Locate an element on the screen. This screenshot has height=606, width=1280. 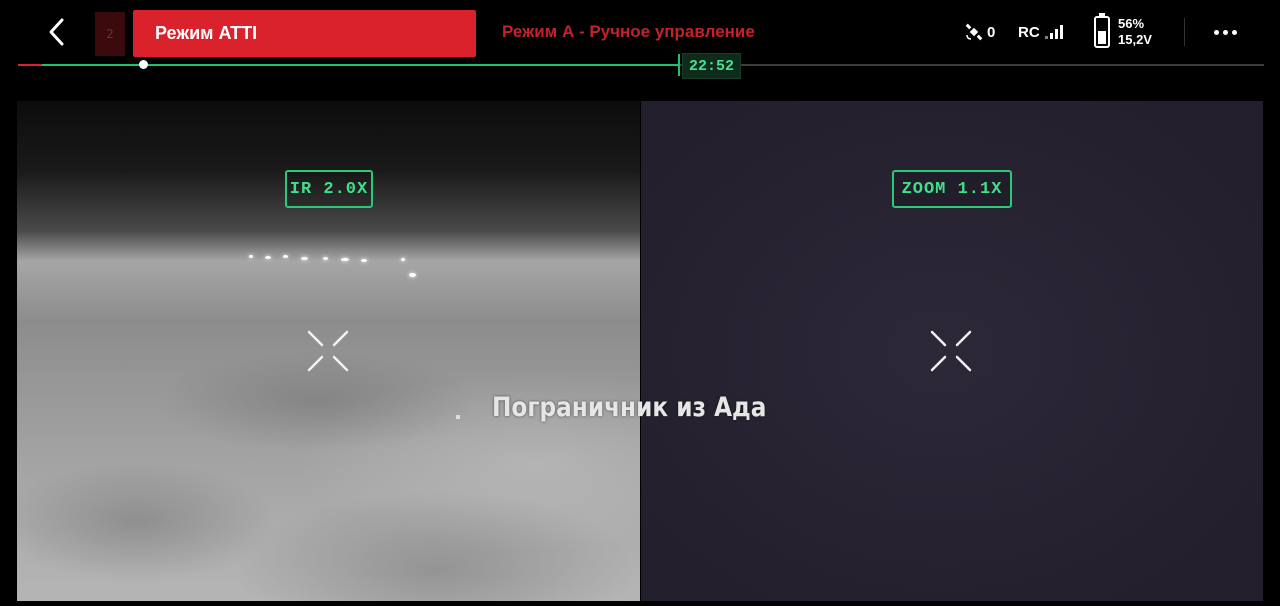
channel-watermark: Пограничник из Ада is located at coordinates (629, 407).